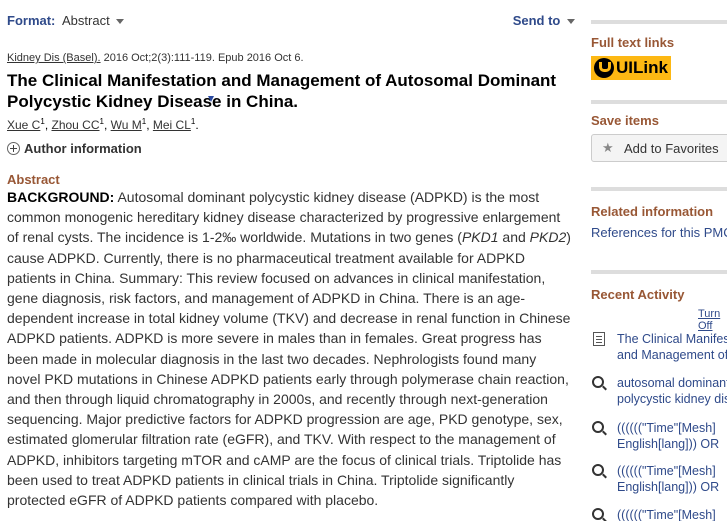  Describe the element at coordinates (638, 294) in the screenshot. I see `recent-activity-heading: Recent Activity` at that location.